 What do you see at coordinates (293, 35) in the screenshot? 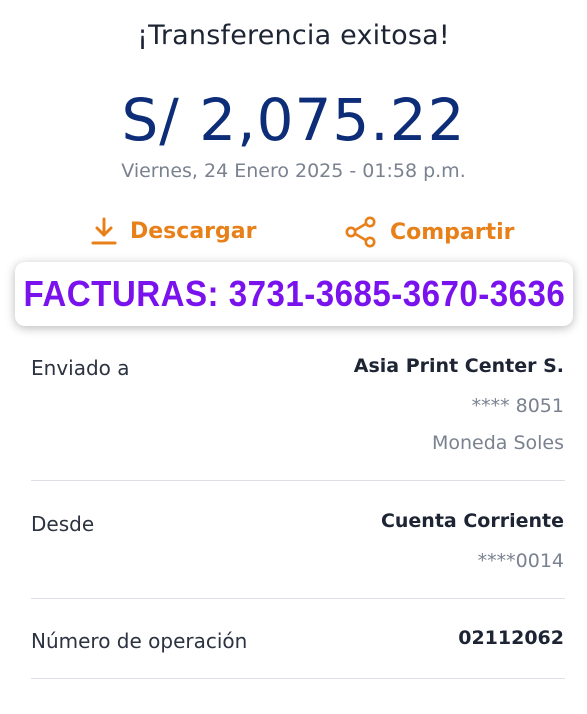
I see `page-title: ¡Transferencia exitosa!` at bounding box center [293, 35].